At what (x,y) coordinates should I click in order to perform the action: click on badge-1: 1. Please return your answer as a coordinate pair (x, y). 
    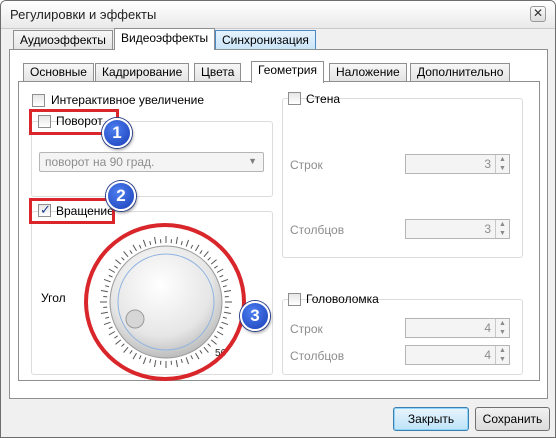
    Looking at the image, I should click on (117, 133).